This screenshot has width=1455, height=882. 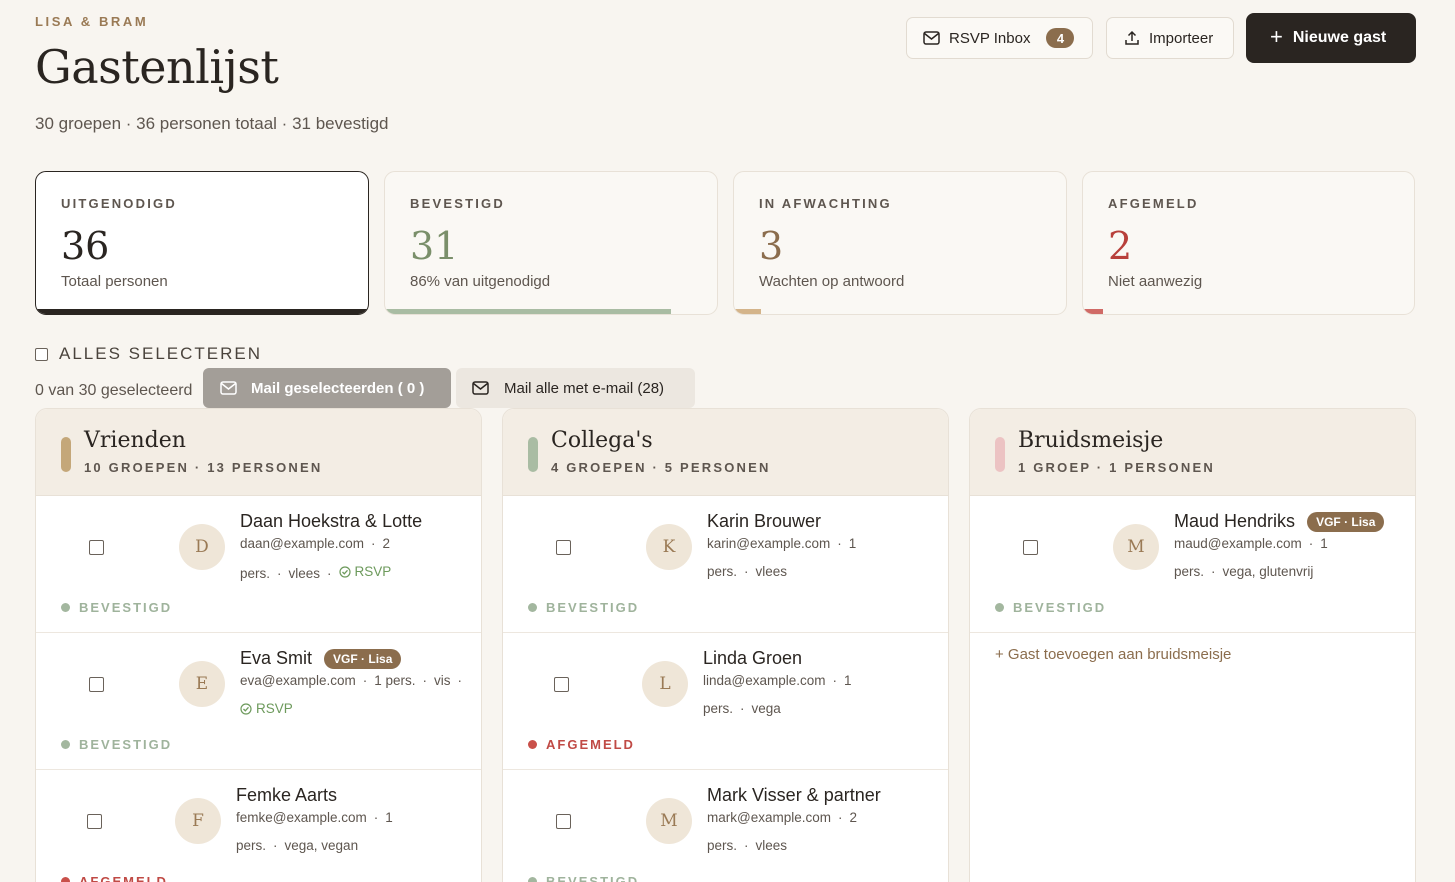 What do you see at coordinates (575, 388) in the screenshot?
I see `mail-all-button: Mail alle met e-mail (28)` at bounding box center [575, 388].